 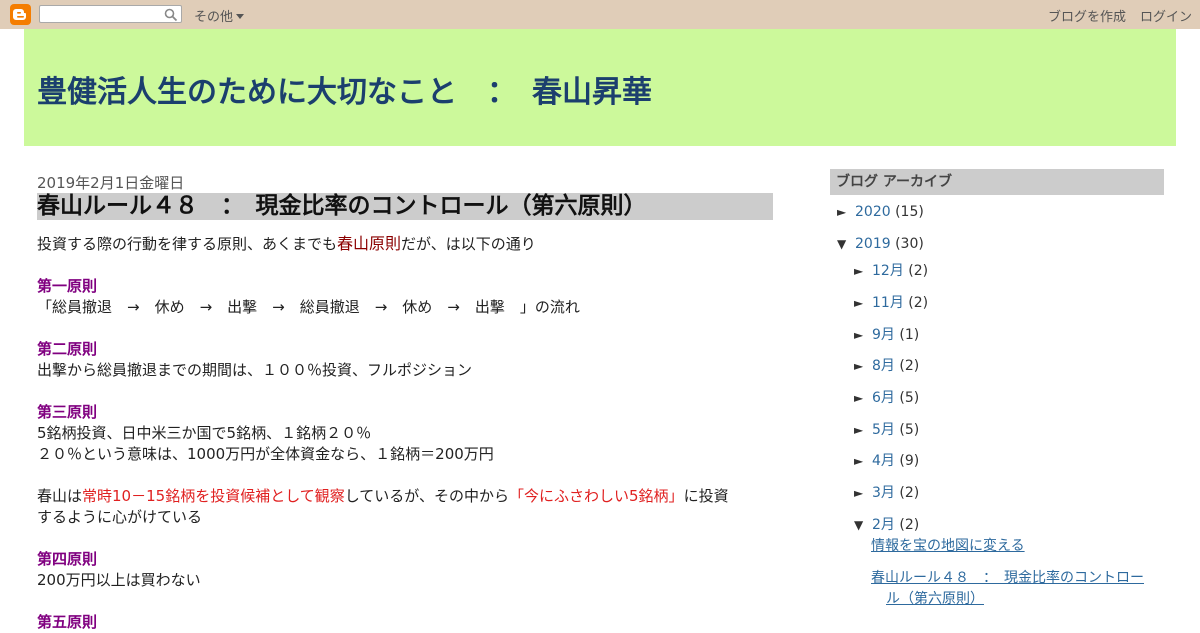 I want to click on chevron-down-icon, so click(x=240, y=16).